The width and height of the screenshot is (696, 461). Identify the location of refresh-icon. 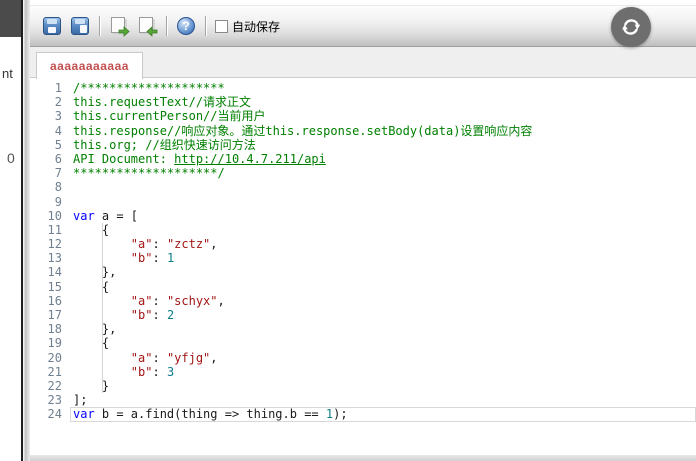
(631, 27).